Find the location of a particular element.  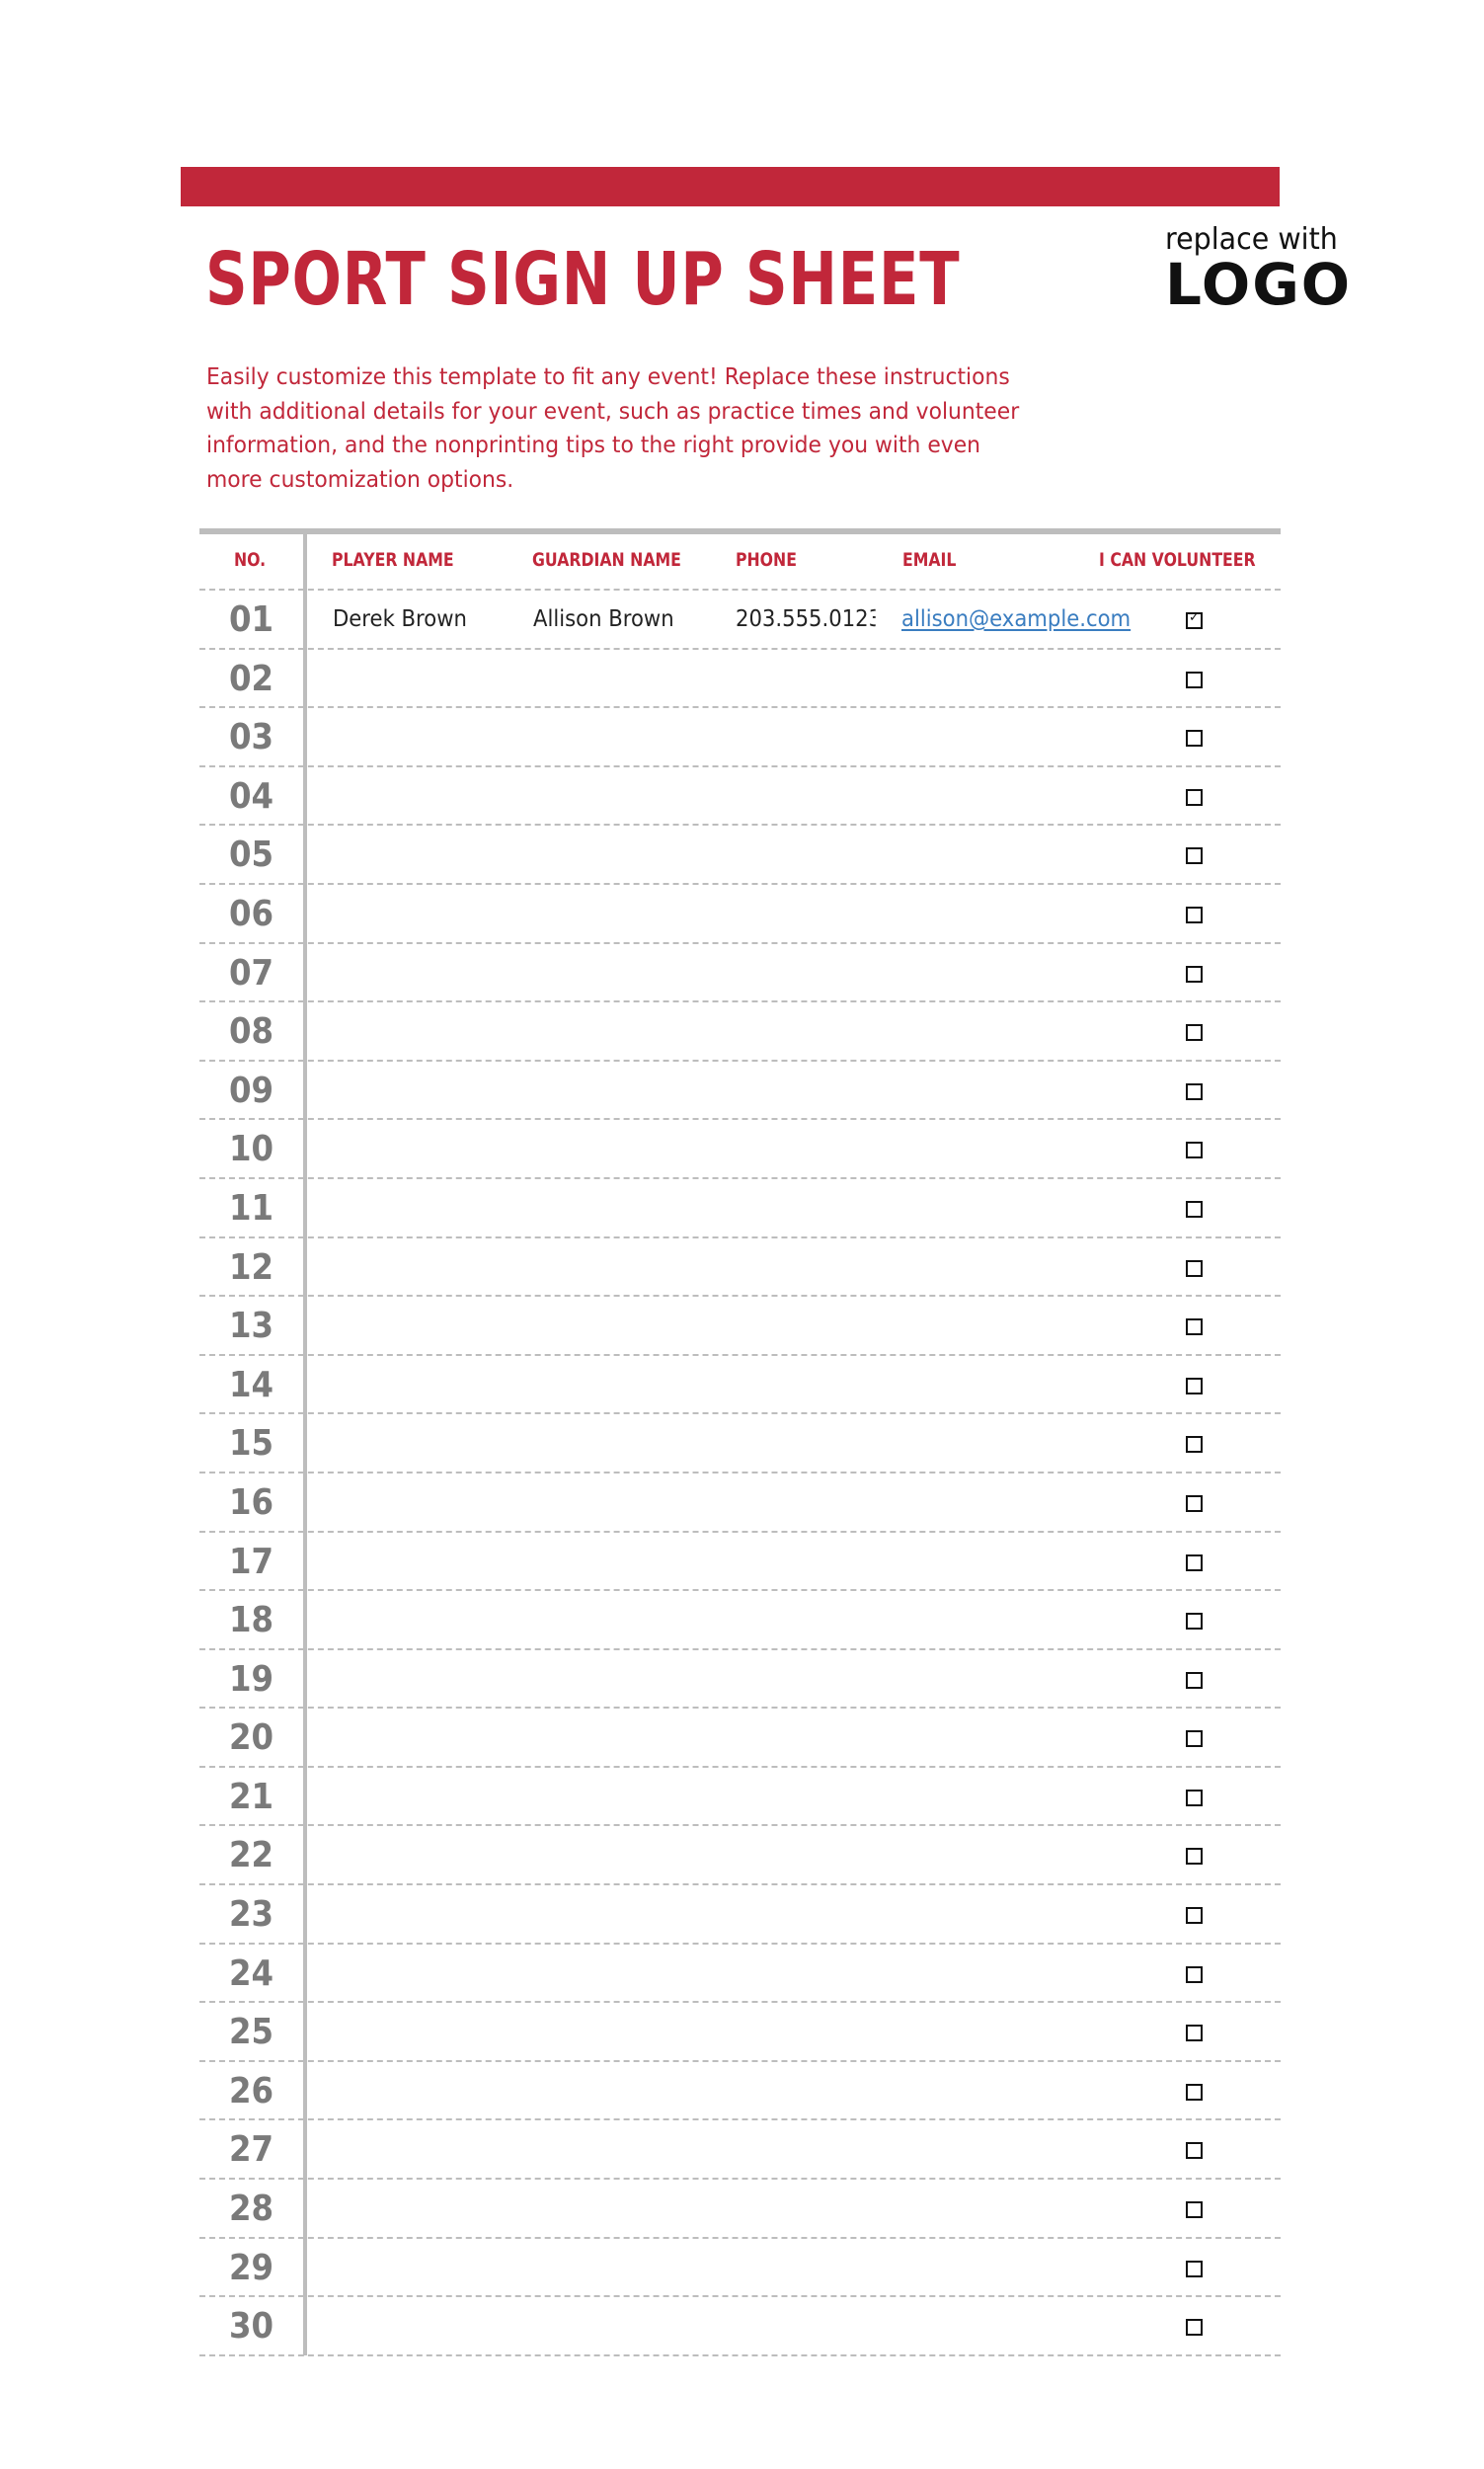

row-number: 09 is located at coordinates (251, 1090).